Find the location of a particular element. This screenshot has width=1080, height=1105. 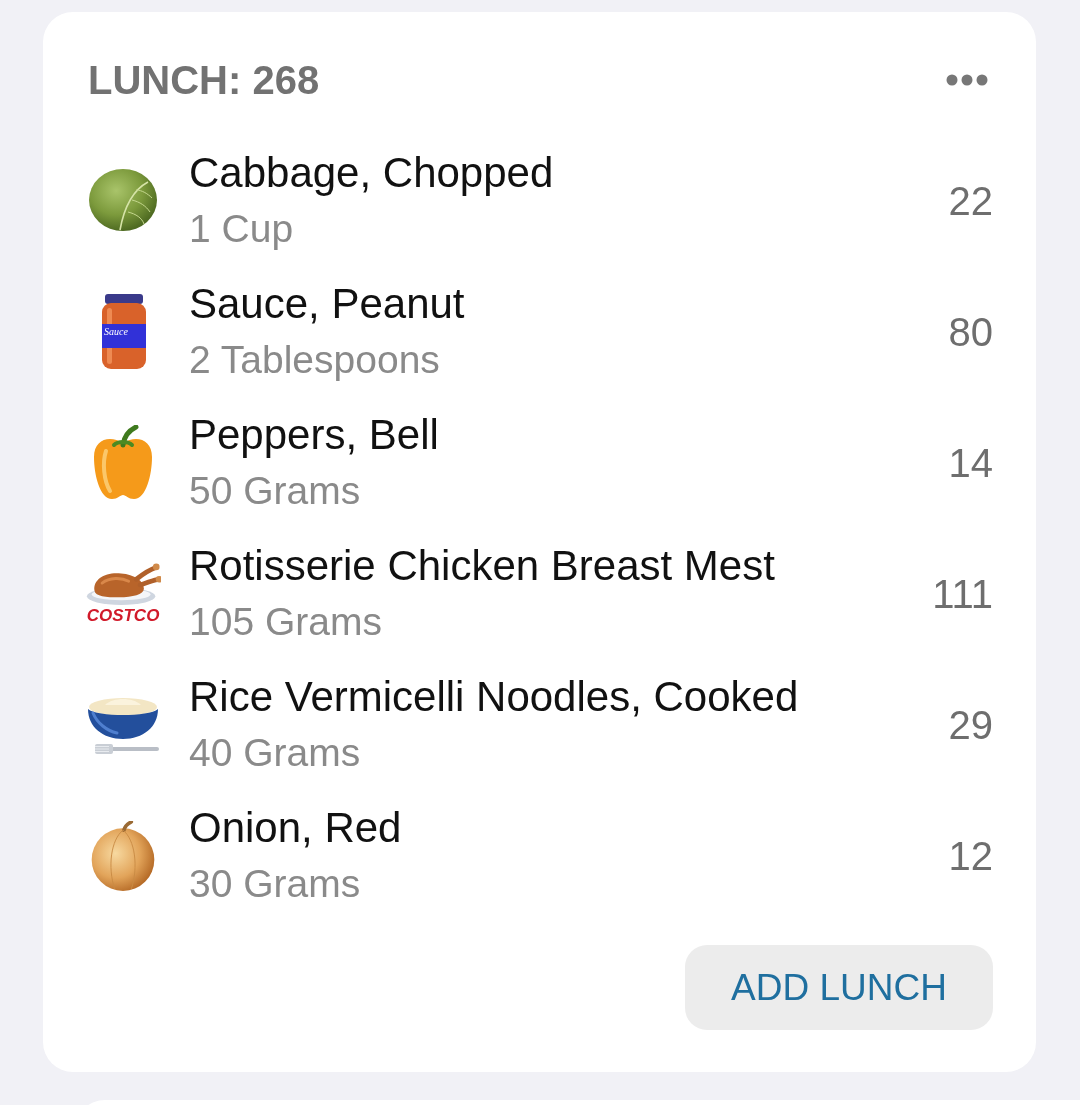

roast-chicken-icon is located at coordinates (123, 583).